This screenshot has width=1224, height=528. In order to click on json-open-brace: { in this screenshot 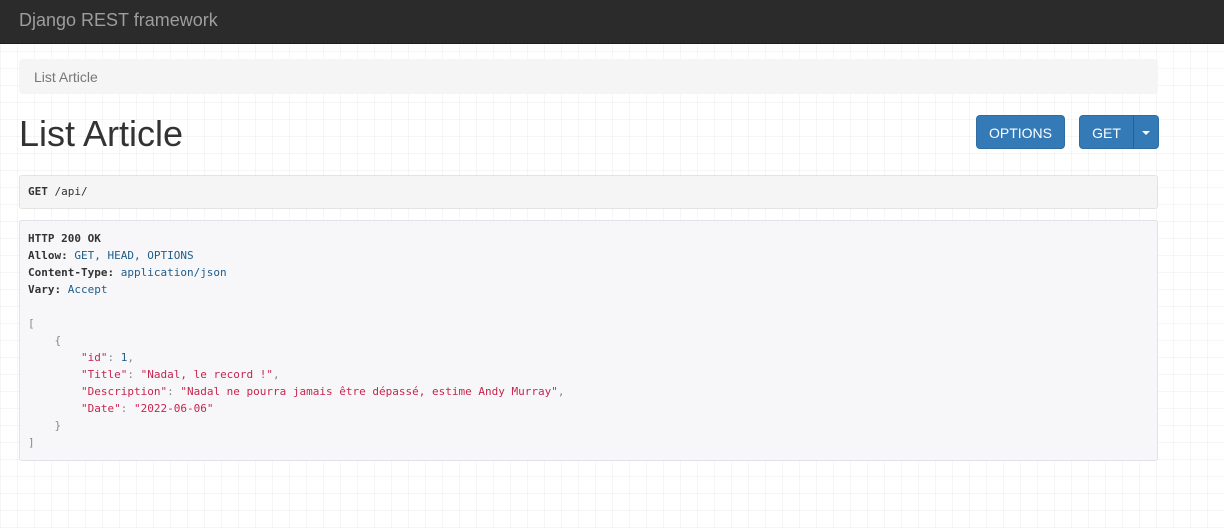, I will do `click(58, 340)`.